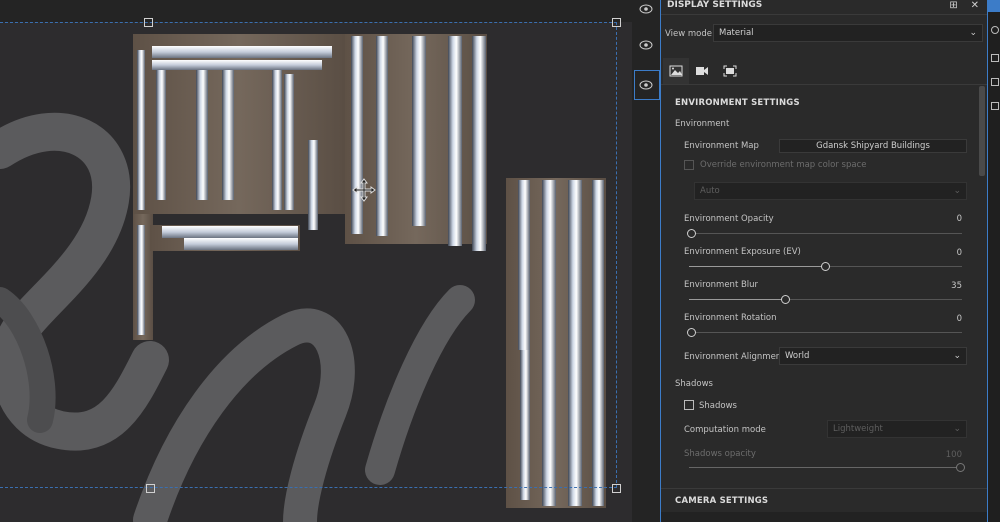  I want to click on computation-mode-value: Lightweight, so click(858, 429).